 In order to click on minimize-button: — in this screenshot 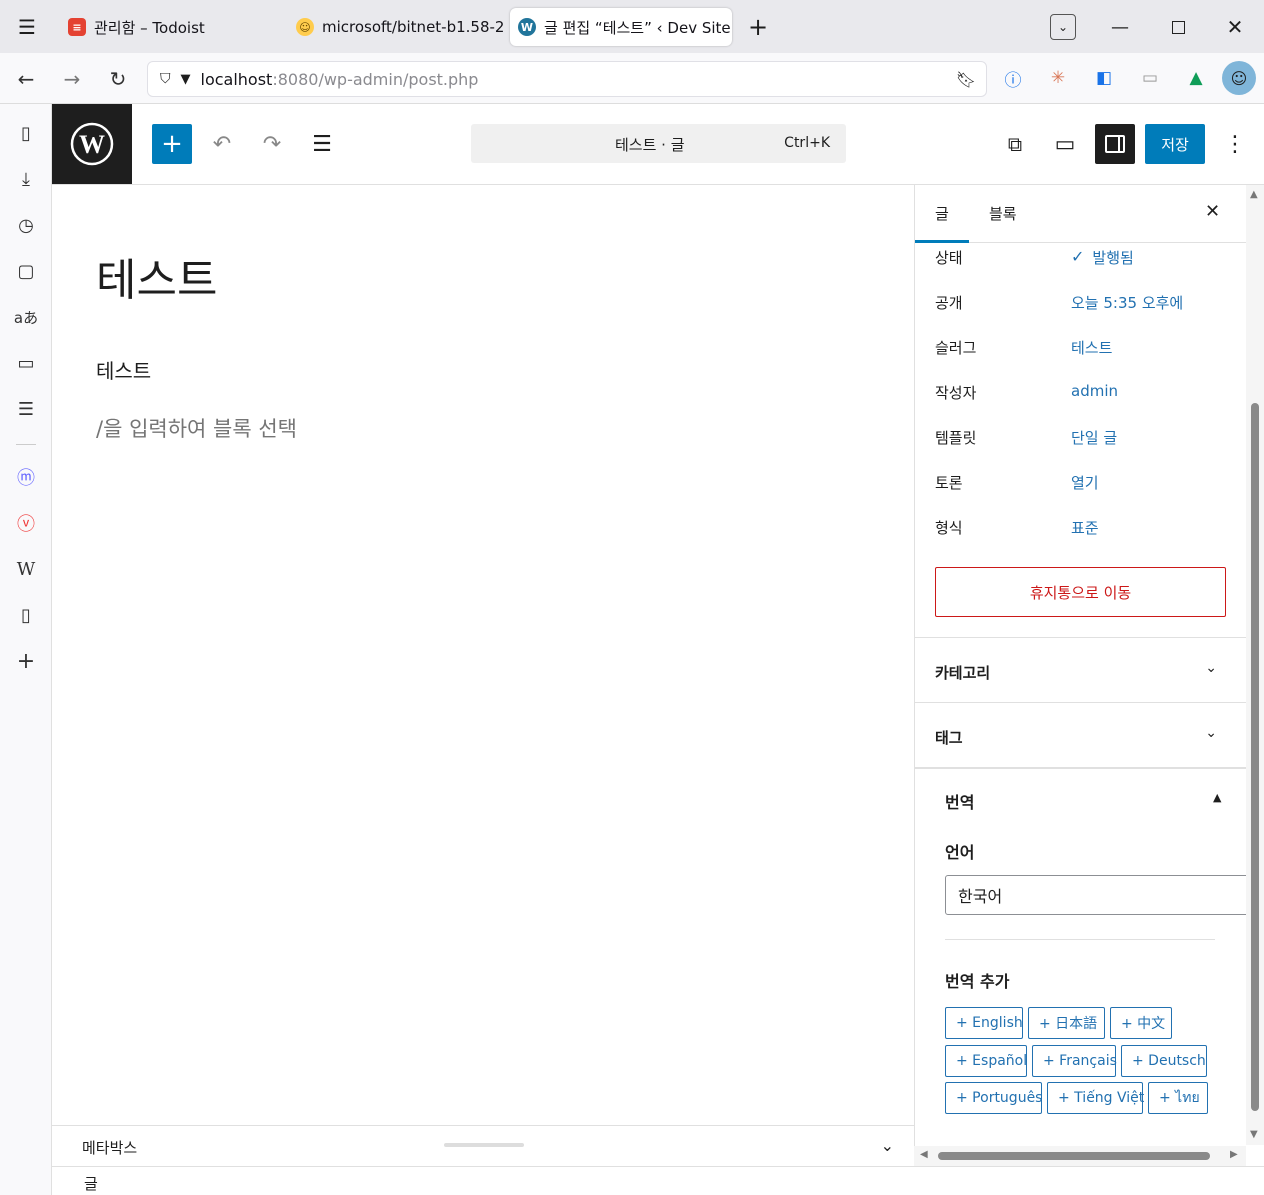, I will do `click(1120, 27)`.